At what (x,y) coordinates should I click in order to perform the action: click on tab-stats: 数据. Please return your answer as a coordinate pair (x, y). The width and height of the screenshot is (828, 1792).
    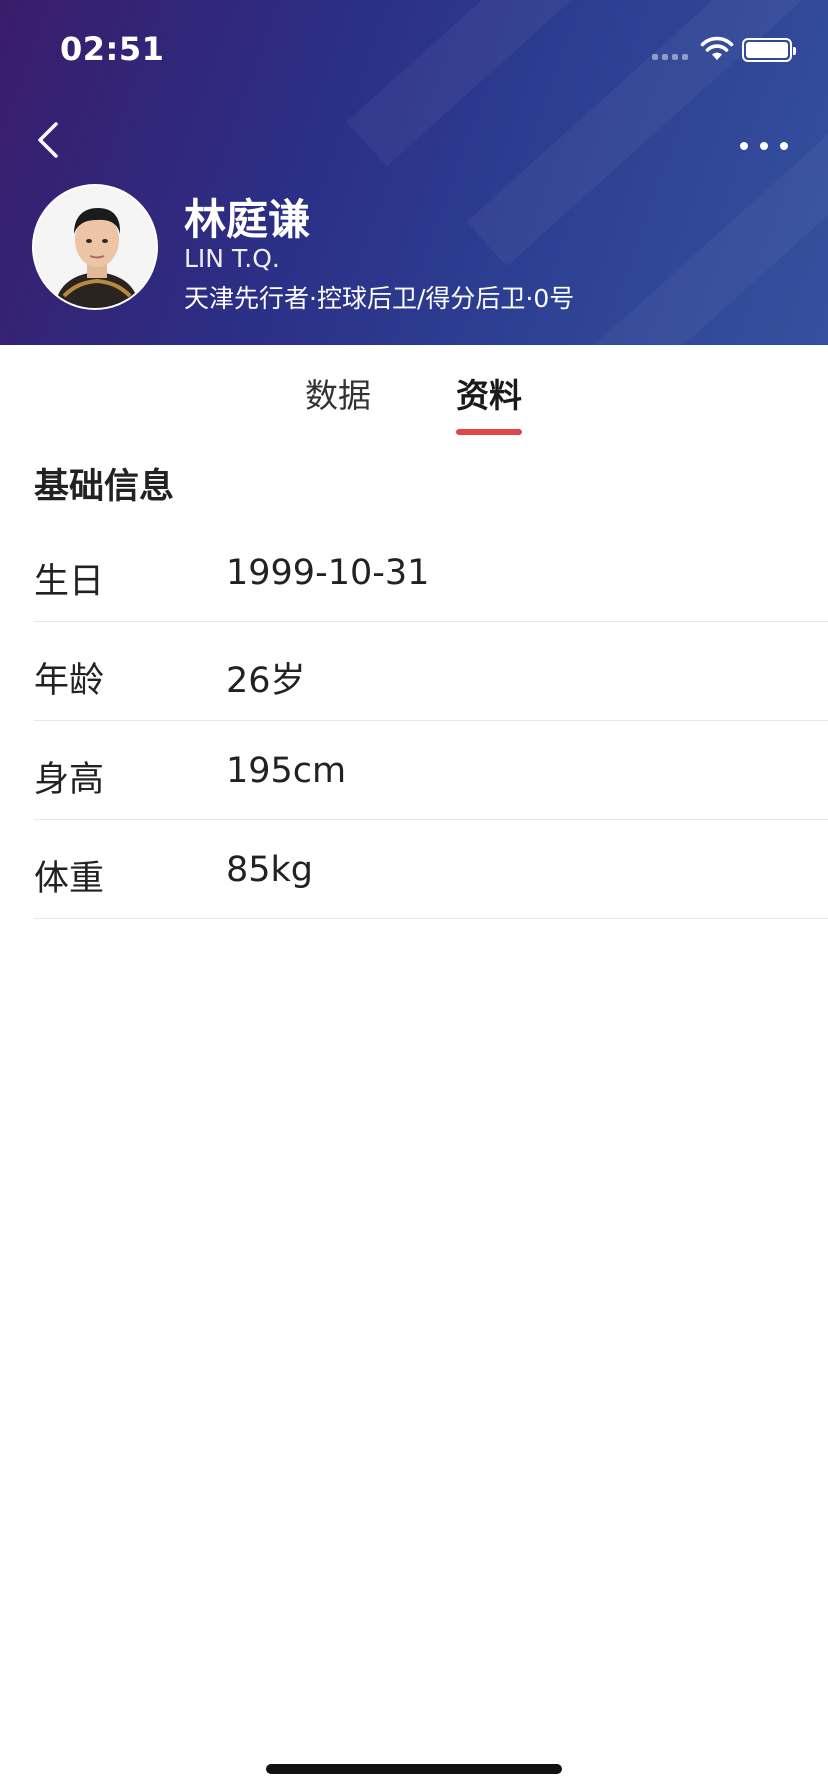
    Looking at the image, I should click on (338, 393).